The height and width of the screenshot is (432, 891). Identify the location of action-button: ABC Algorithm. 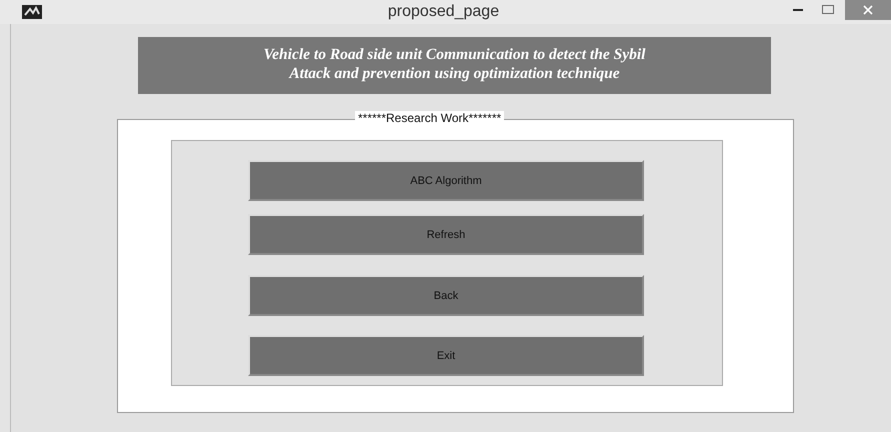
(446, 180).